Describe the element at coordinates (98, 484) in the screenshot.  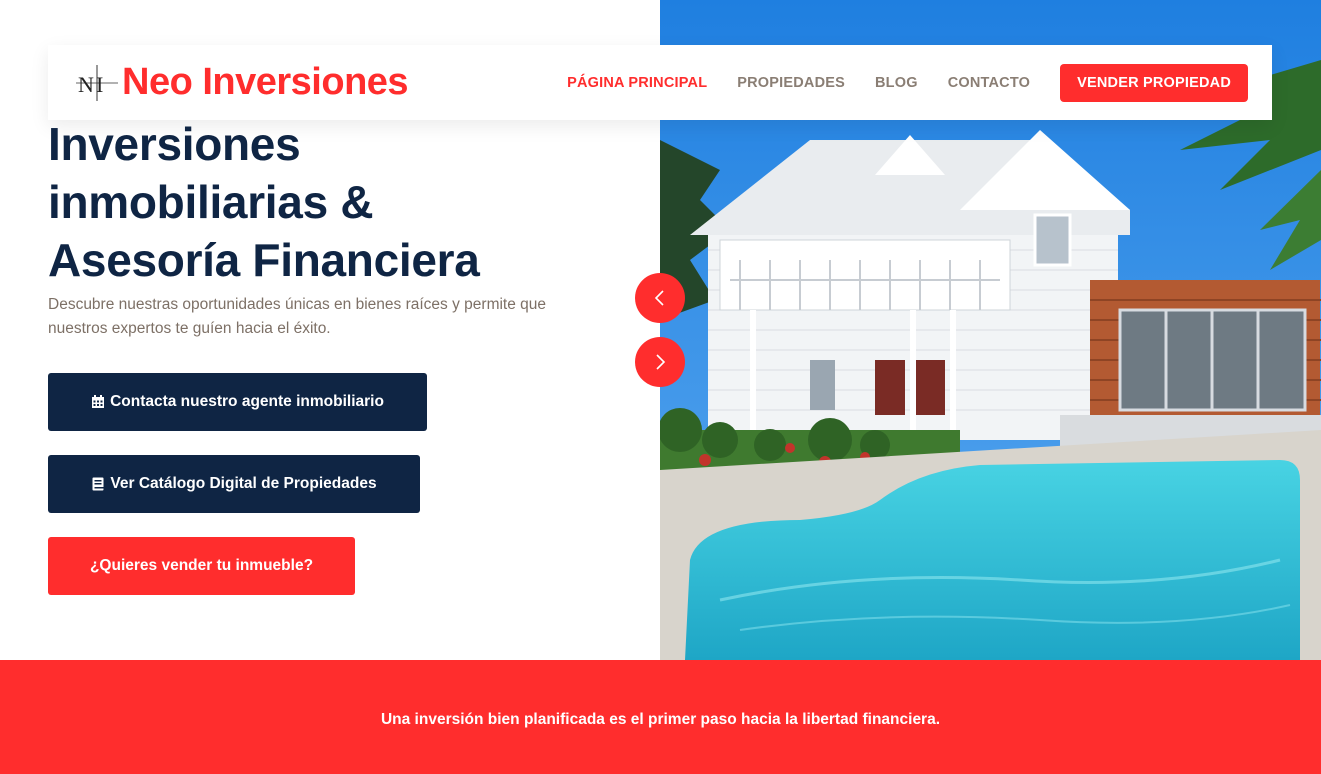
I see `book-icon` at that location.